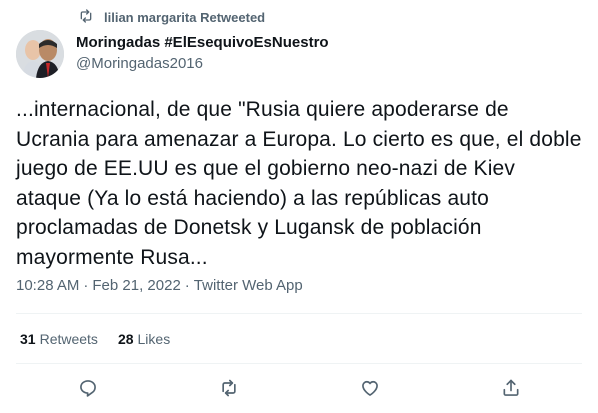 The image size is (598, 413). What do you see at coordinates (136, 285) in the screenshot?
I see `tweet-date: Feb 21, 2022` at bounding box center [136, 285].